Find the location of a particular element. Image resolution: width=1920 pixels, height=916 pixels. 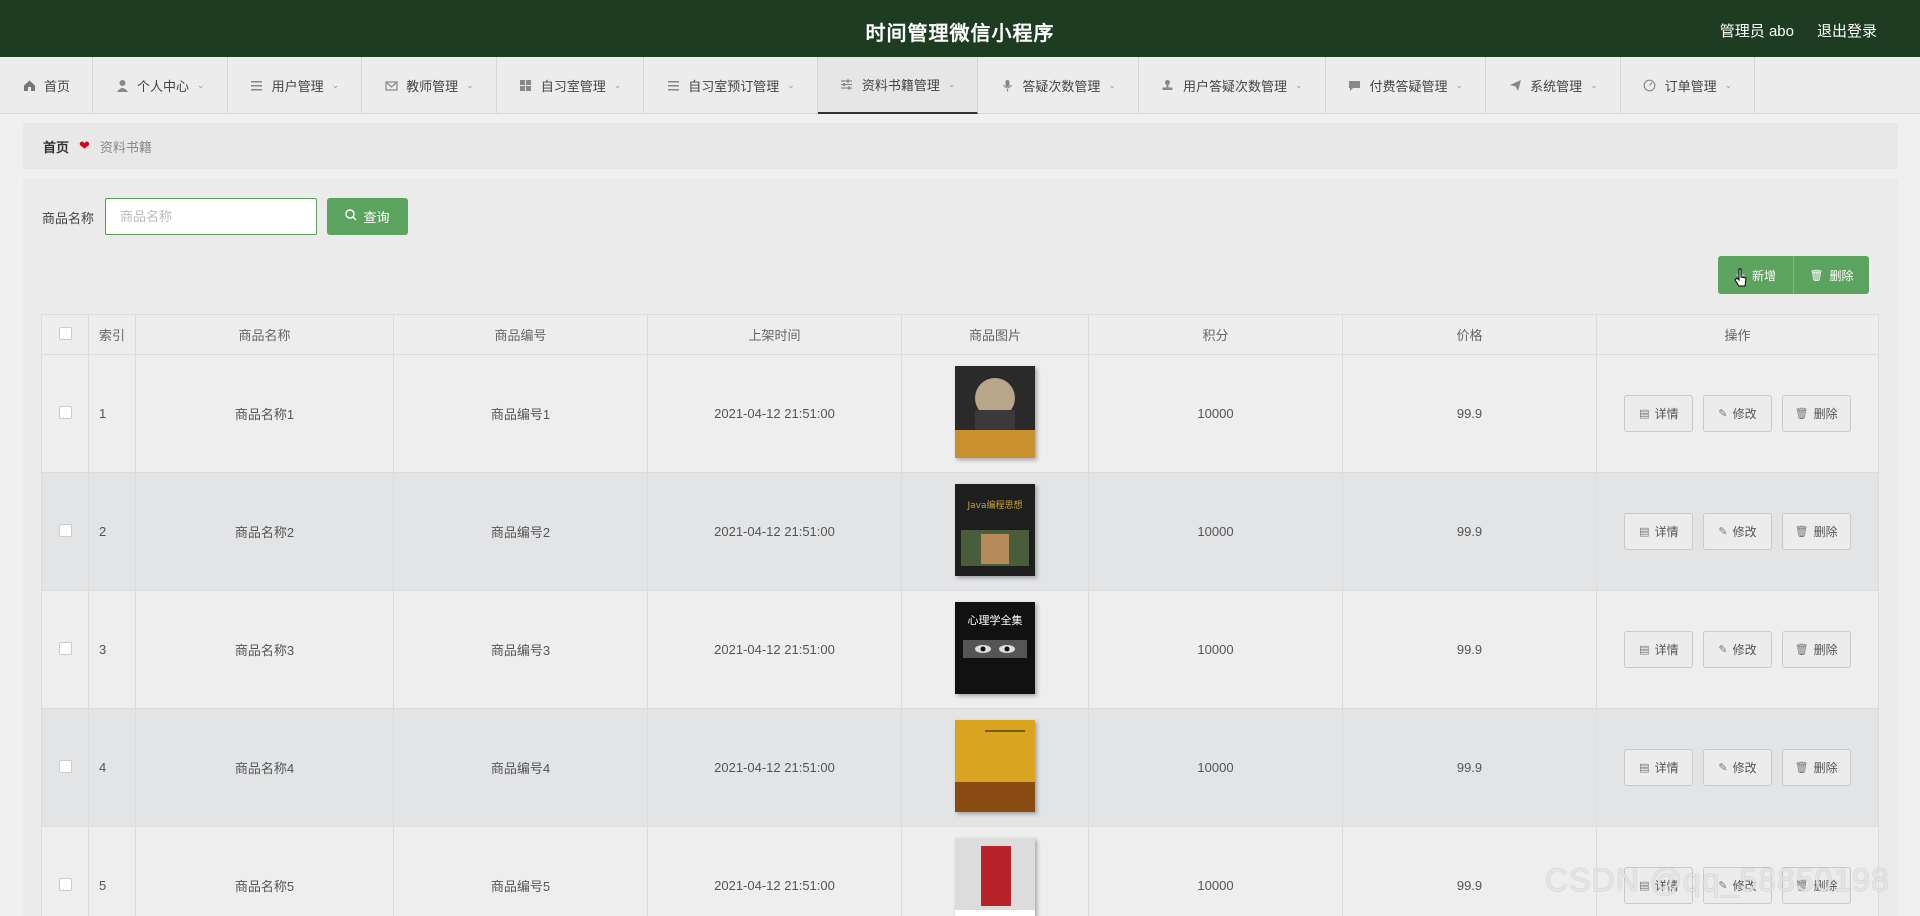

send-icon is located at coordinates (1515, 86).